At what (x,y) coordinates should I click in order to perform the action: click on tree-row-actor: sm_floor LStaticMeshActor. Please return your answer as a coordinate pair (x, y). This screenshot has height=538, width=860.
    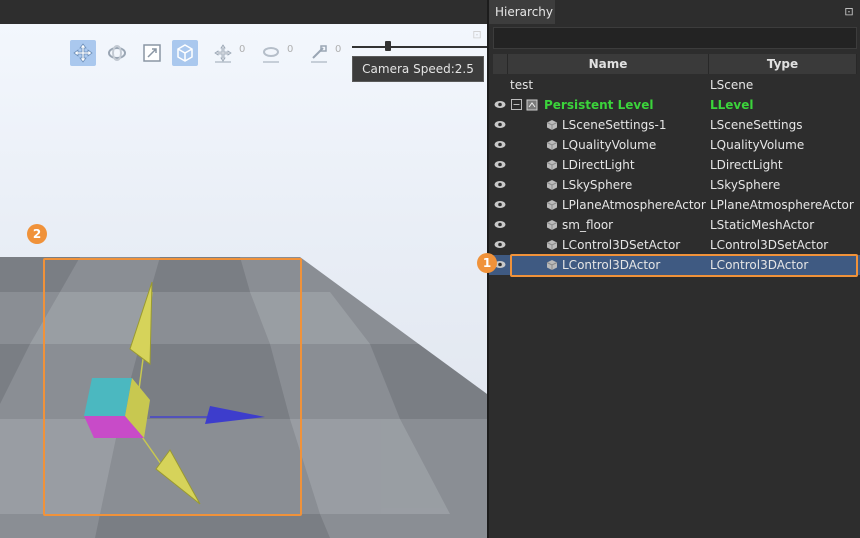
    Looking at the image, I should click on (674, 225).